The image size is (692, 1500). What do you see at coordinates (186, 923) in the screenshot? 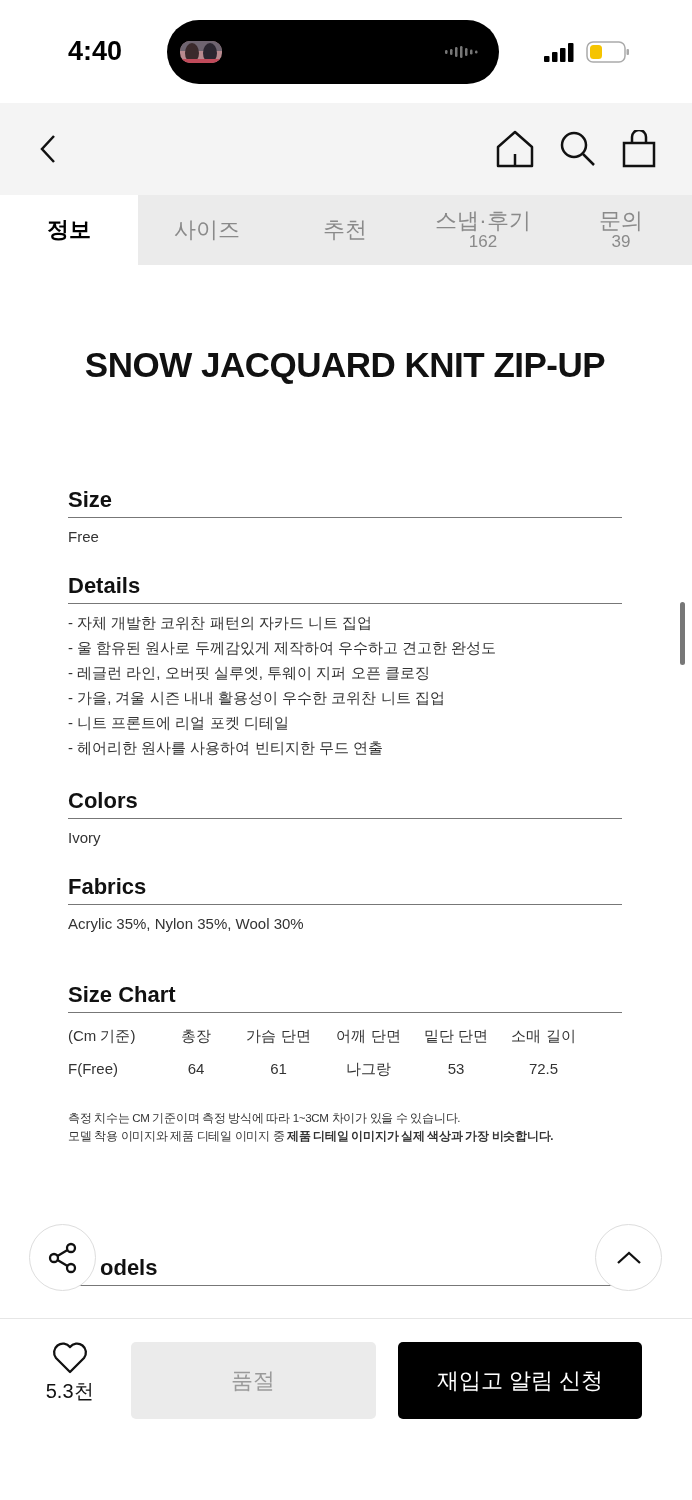
I see `body-text: Acrylic 35%, Nylon 35%, Wool 30%` at bounding box center [186, 923].